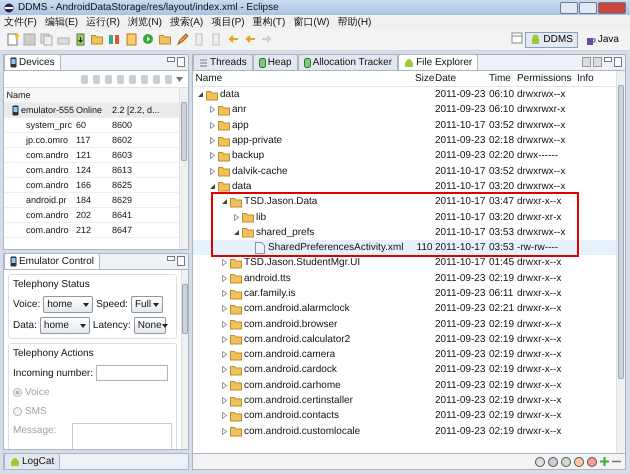 The width and height of the screenshot is (630, 474). Describe the element at coordinates (404, 125) in the screenshot. I see `file-row: app 2011-10-17 03:52 drwxrwx--x` at that location.